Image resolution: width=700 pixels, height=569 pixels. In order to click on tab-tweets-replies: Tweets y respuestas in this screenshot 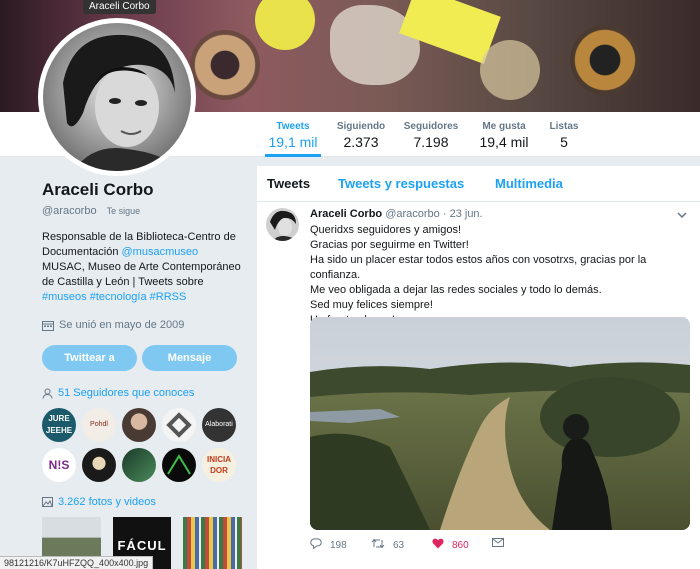, I will do `click(401, 183)`.